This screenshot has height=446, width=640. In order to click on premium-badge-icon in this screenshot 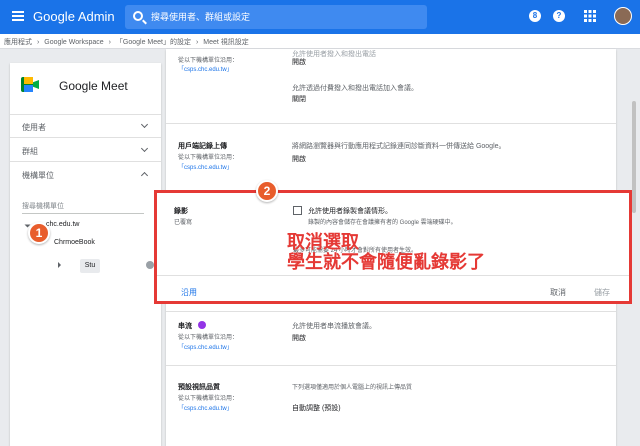, I will do `click(202, 325)`.